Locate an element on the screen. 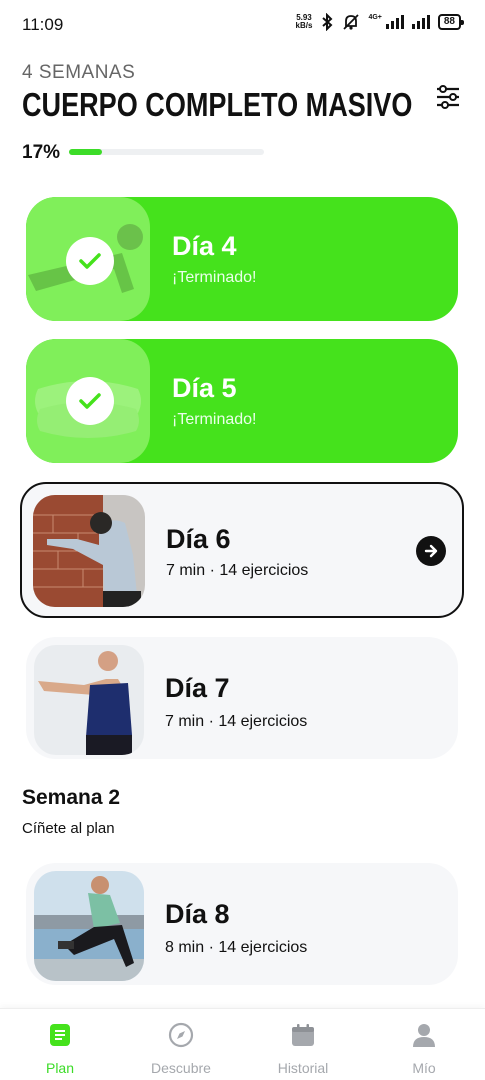 This screenshot has width=485, height=1080. nav-item-mio: Mío is located at coordinates (424, 1048).